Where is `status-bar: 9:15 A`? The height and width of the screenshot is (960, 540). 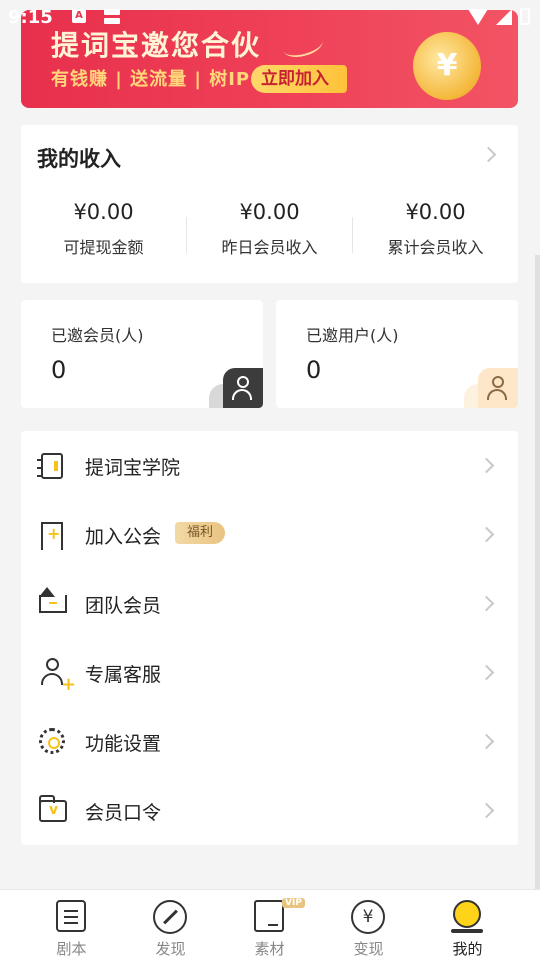 status-bar: 9:15 A is located at coordinates (270, 18).